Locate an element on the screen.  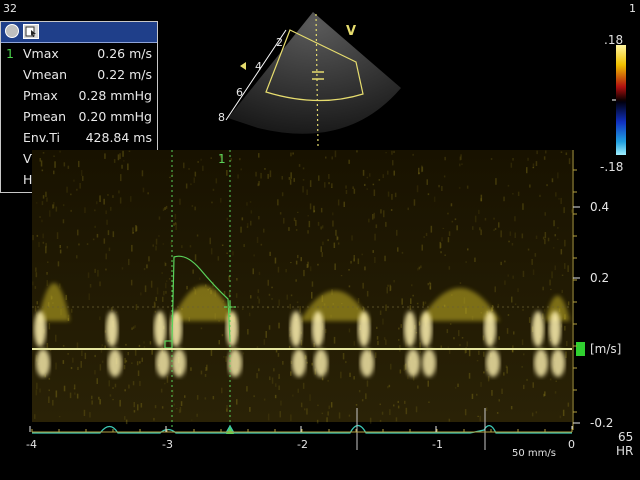
record-icon is located at coordinates (12, 31).